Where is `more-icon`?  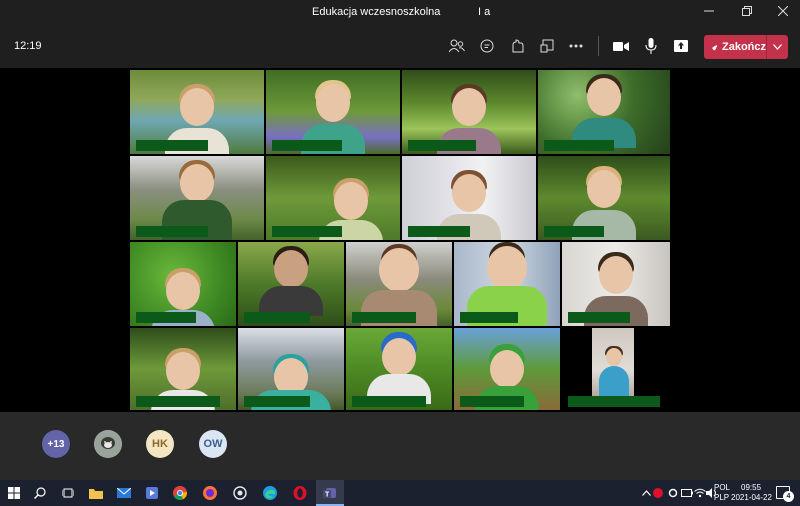
more-icon is located at coordinates (576, 46).